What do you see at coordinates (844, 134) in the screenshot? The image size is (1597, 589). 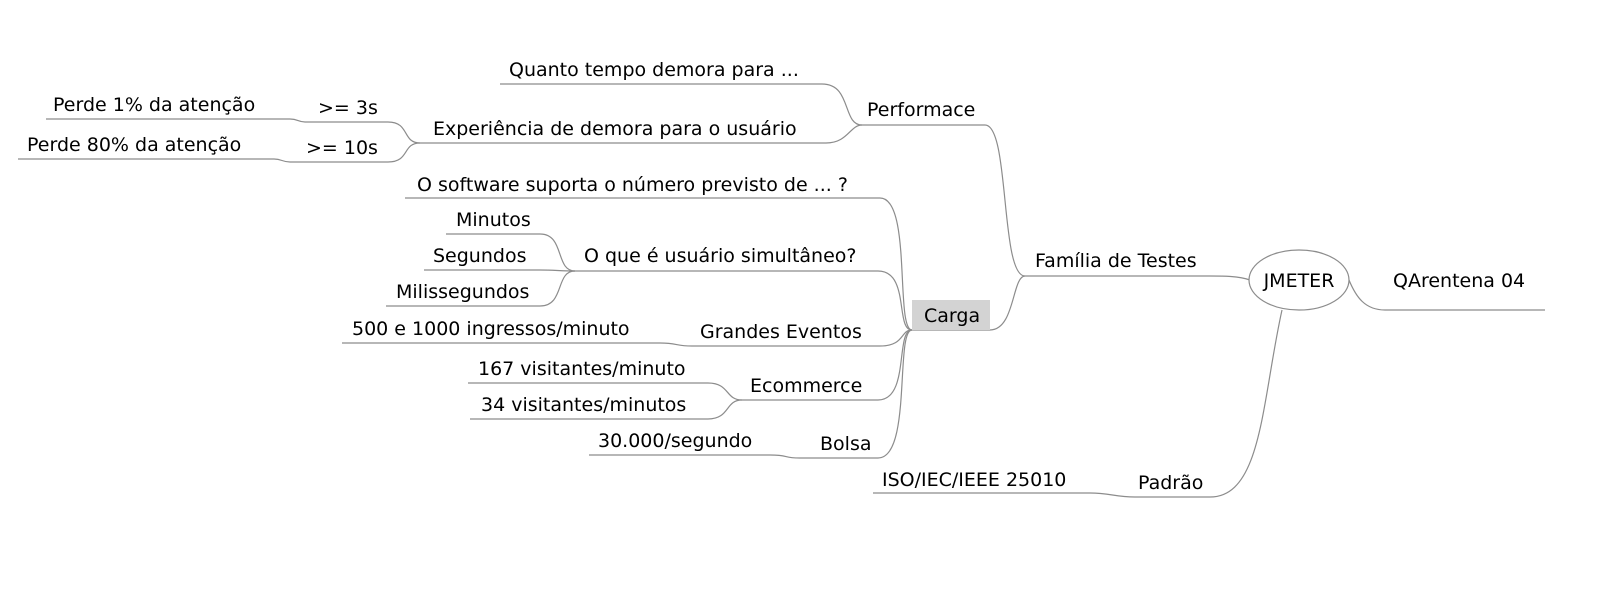 I see `edge-performace-experiencia` at bounding box center [844, 134].